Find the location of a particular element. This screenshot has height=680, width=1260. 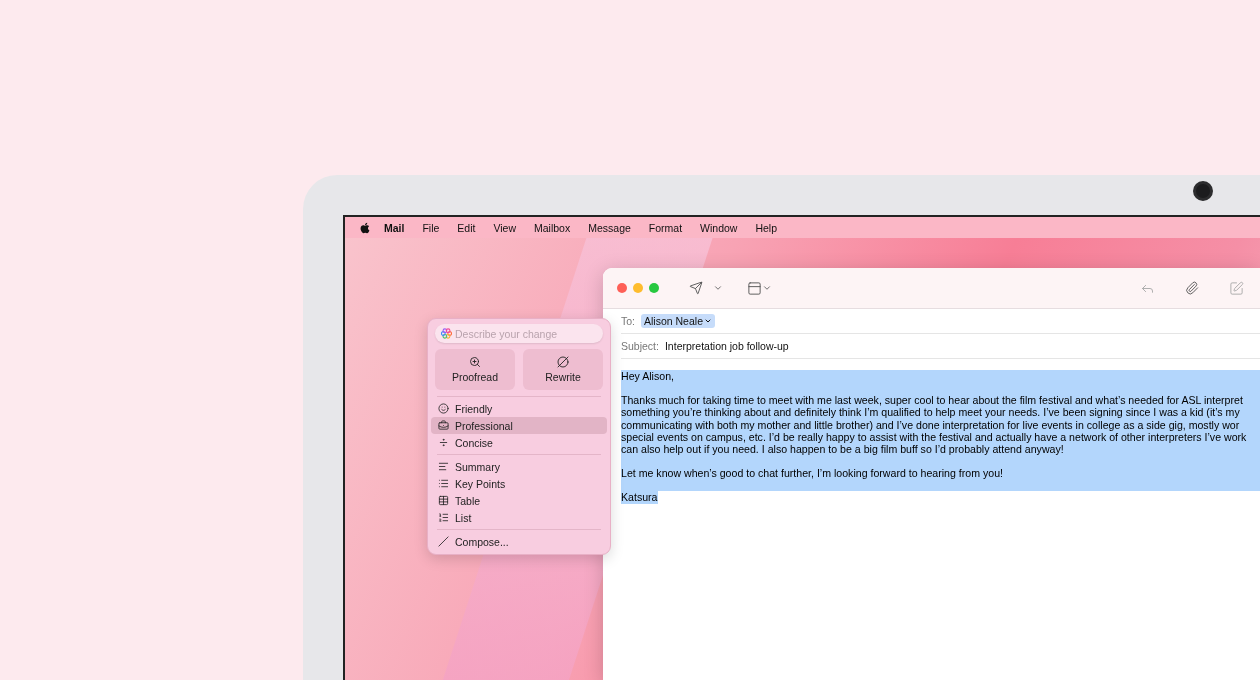

circle-slash-icon is located at coordinates (563, 362).